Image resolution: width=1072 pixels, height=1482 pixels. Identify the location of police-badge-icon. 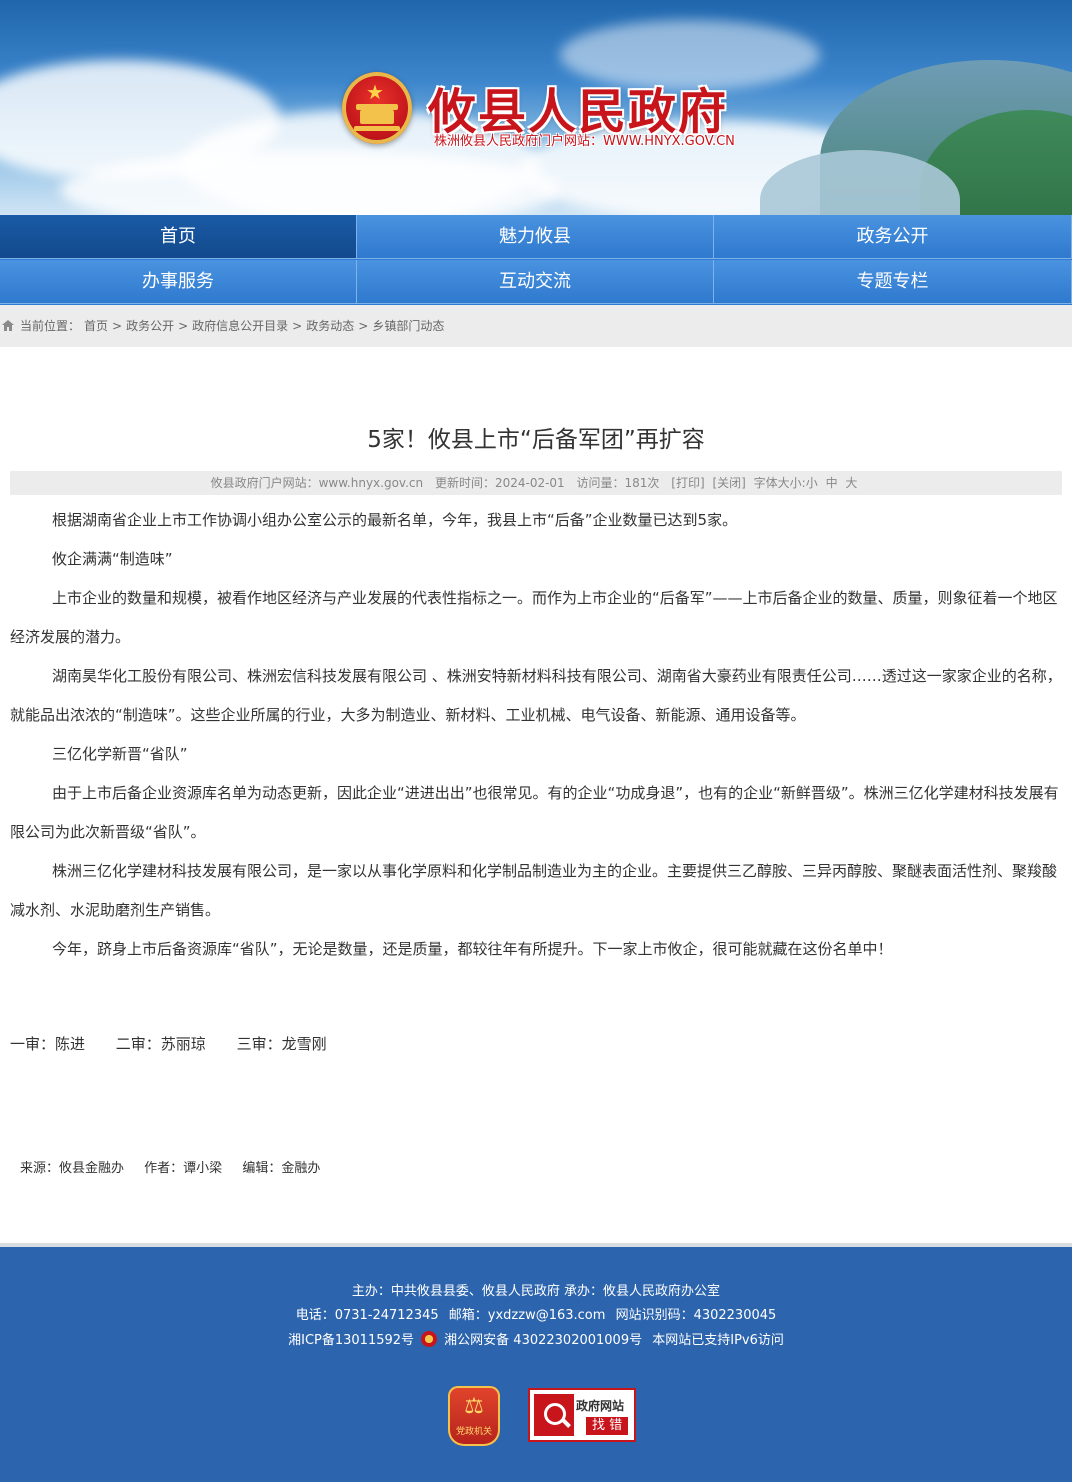
(429, 1339).